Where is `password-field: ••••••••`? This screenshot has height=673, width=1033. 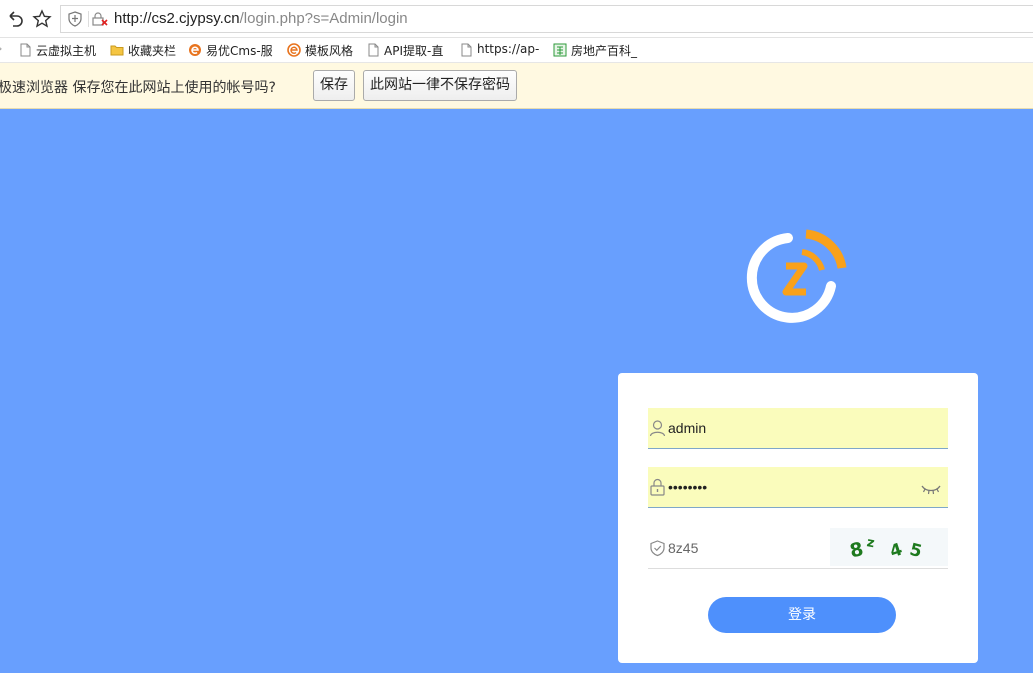
password-field: •••••••• is located at coordinates (798, 487).